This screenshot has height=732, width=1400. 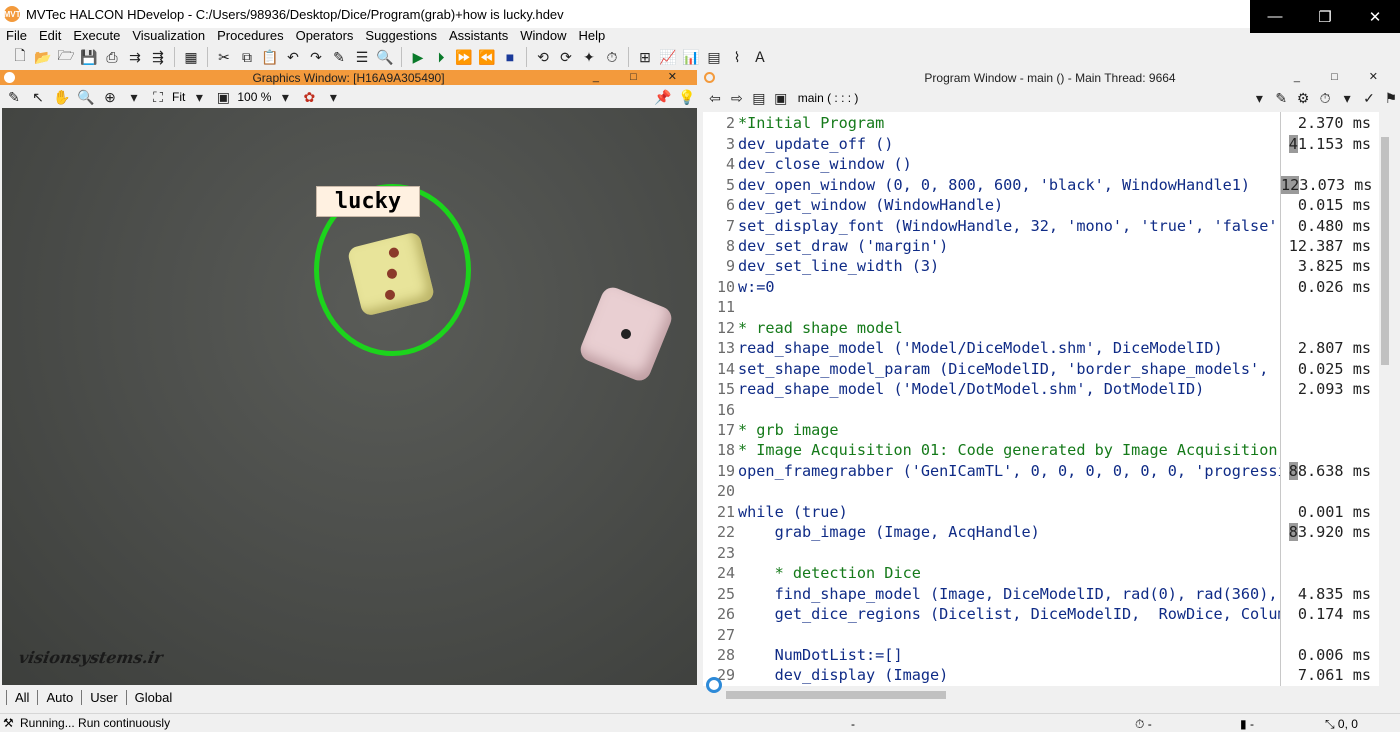 I want to click on menu-file: File, so click(x=16, y=35).